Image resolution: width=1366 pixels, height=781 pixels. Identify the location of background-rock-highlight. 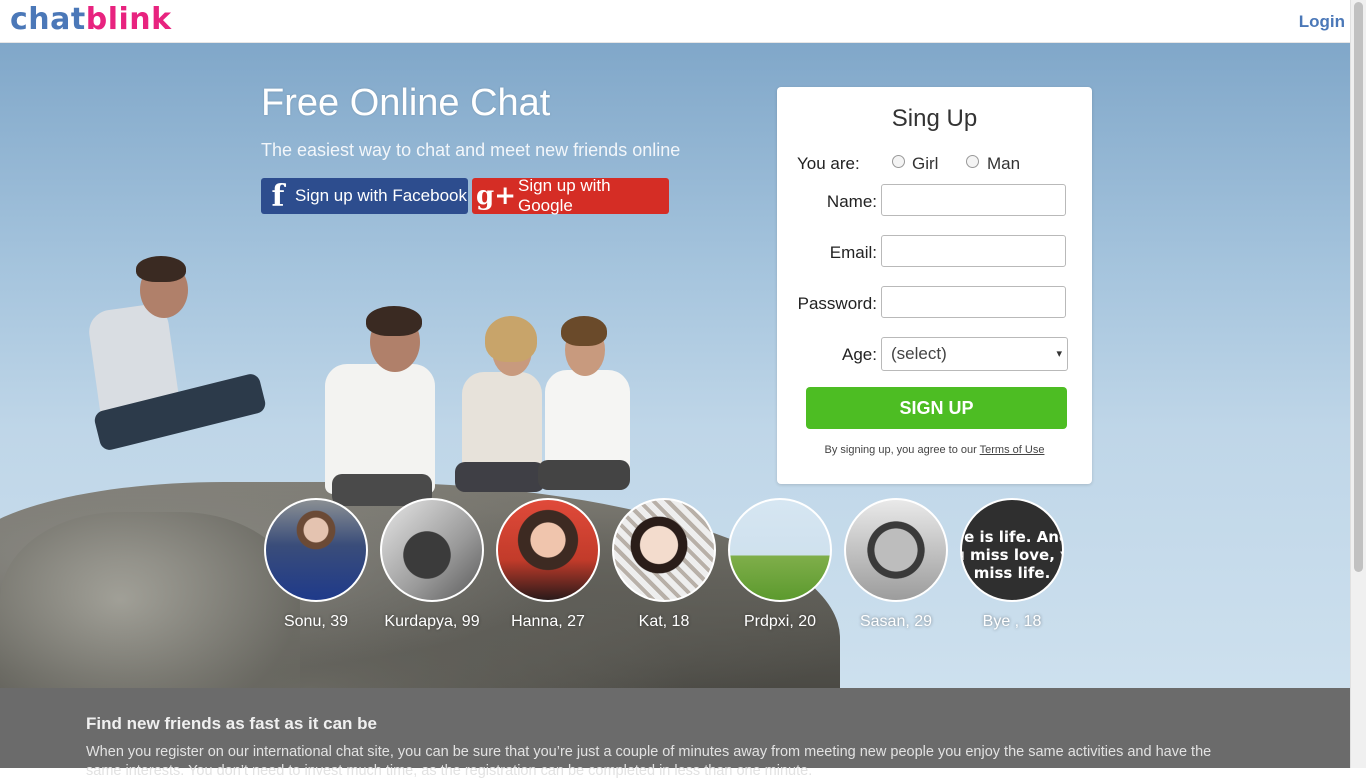
(150, 600).